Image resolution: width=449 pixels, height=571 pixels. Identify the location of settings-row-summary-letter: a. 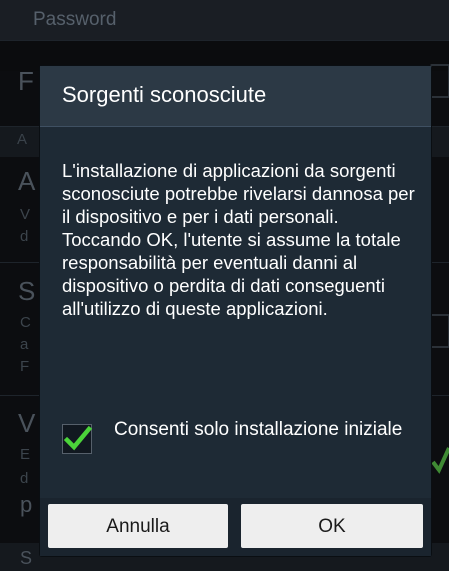
(24, 344).